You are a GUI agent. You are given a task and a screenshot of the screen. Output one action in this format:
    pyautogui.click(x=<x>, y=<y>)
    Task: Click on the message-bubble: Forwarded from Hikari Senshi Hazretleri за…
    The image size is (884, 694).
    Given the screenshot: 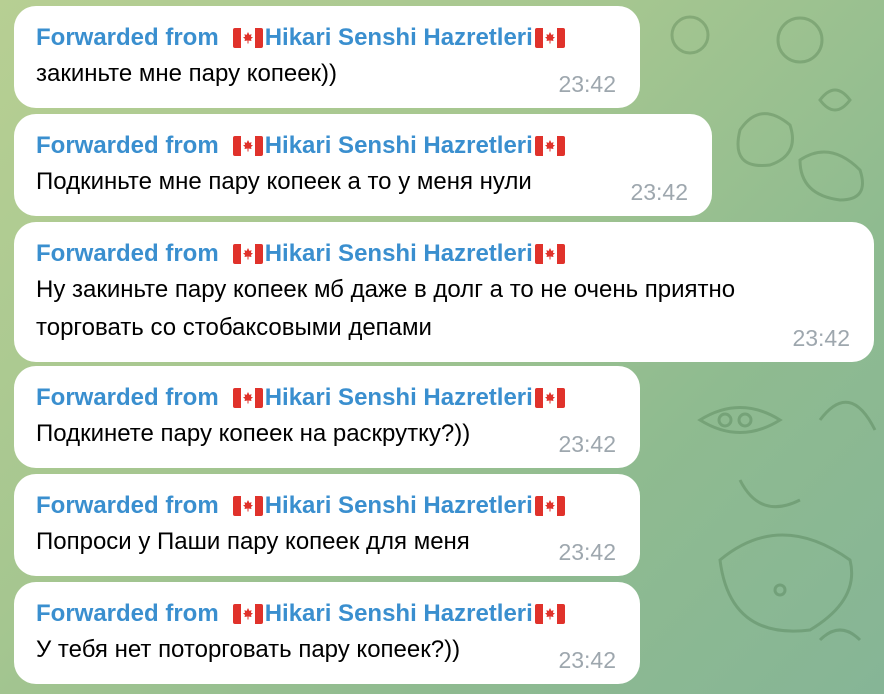 What is the action you would take?
    pyautogui.click(x=327, y=57)
    